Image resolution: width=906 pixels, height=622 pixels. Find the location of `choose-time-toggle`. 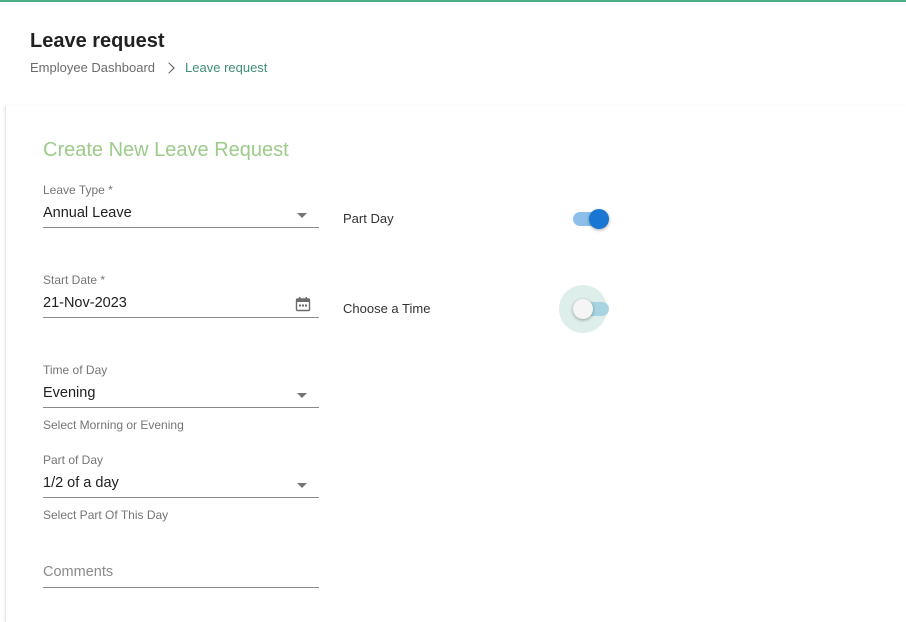

choose-time-toggle is located at coordinates (591, 309).